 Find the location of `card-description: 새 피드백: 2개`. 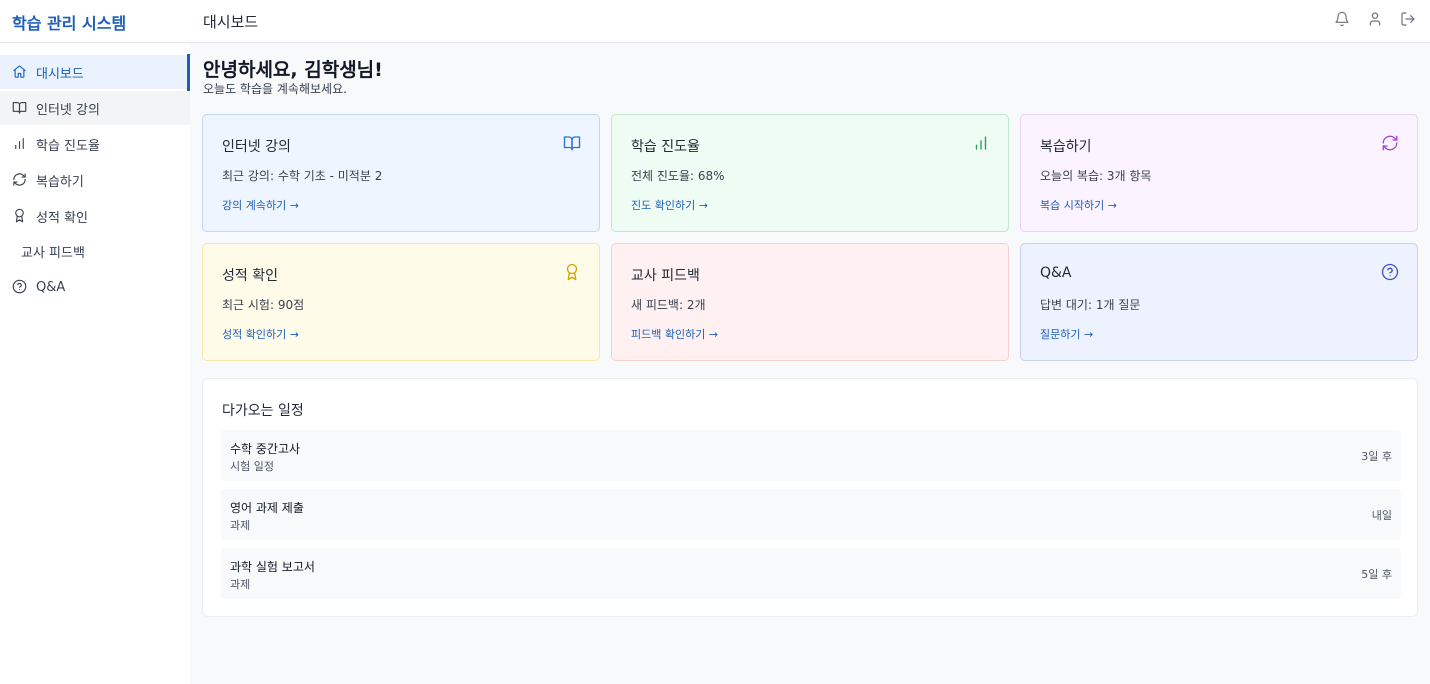

card-description: 새 피드백: 2개 is located at coordinates (668, 305).